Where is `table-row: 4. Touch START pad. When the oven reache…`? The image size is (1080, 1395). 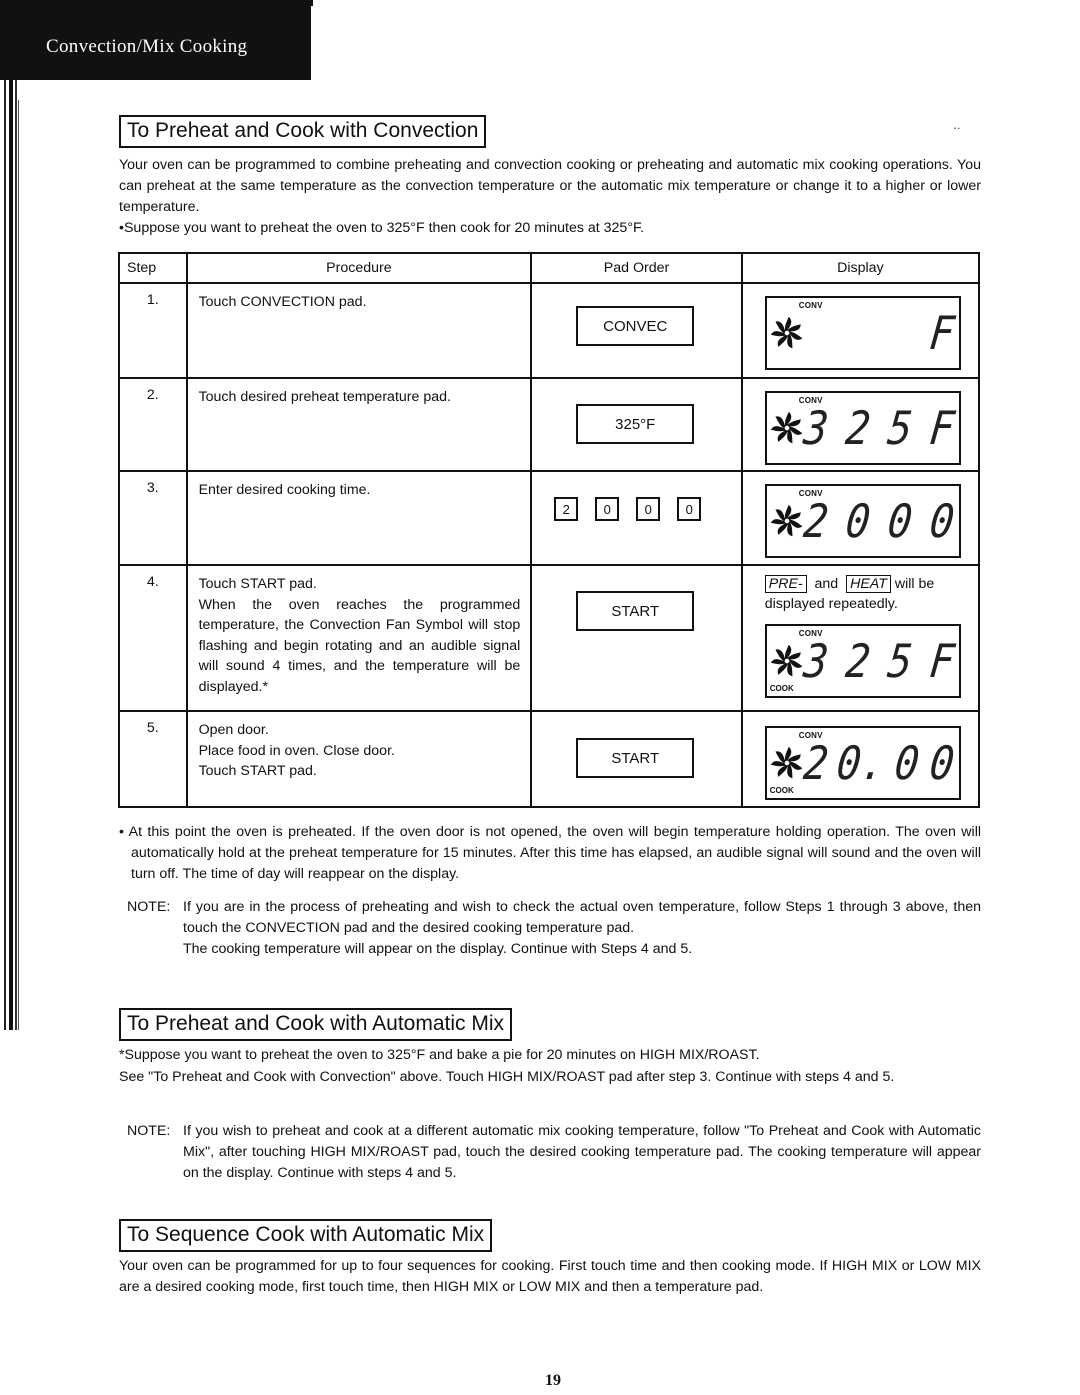
table-row: 4. Touch START pad. When the oven reache… is located at coordinates (549, 638).